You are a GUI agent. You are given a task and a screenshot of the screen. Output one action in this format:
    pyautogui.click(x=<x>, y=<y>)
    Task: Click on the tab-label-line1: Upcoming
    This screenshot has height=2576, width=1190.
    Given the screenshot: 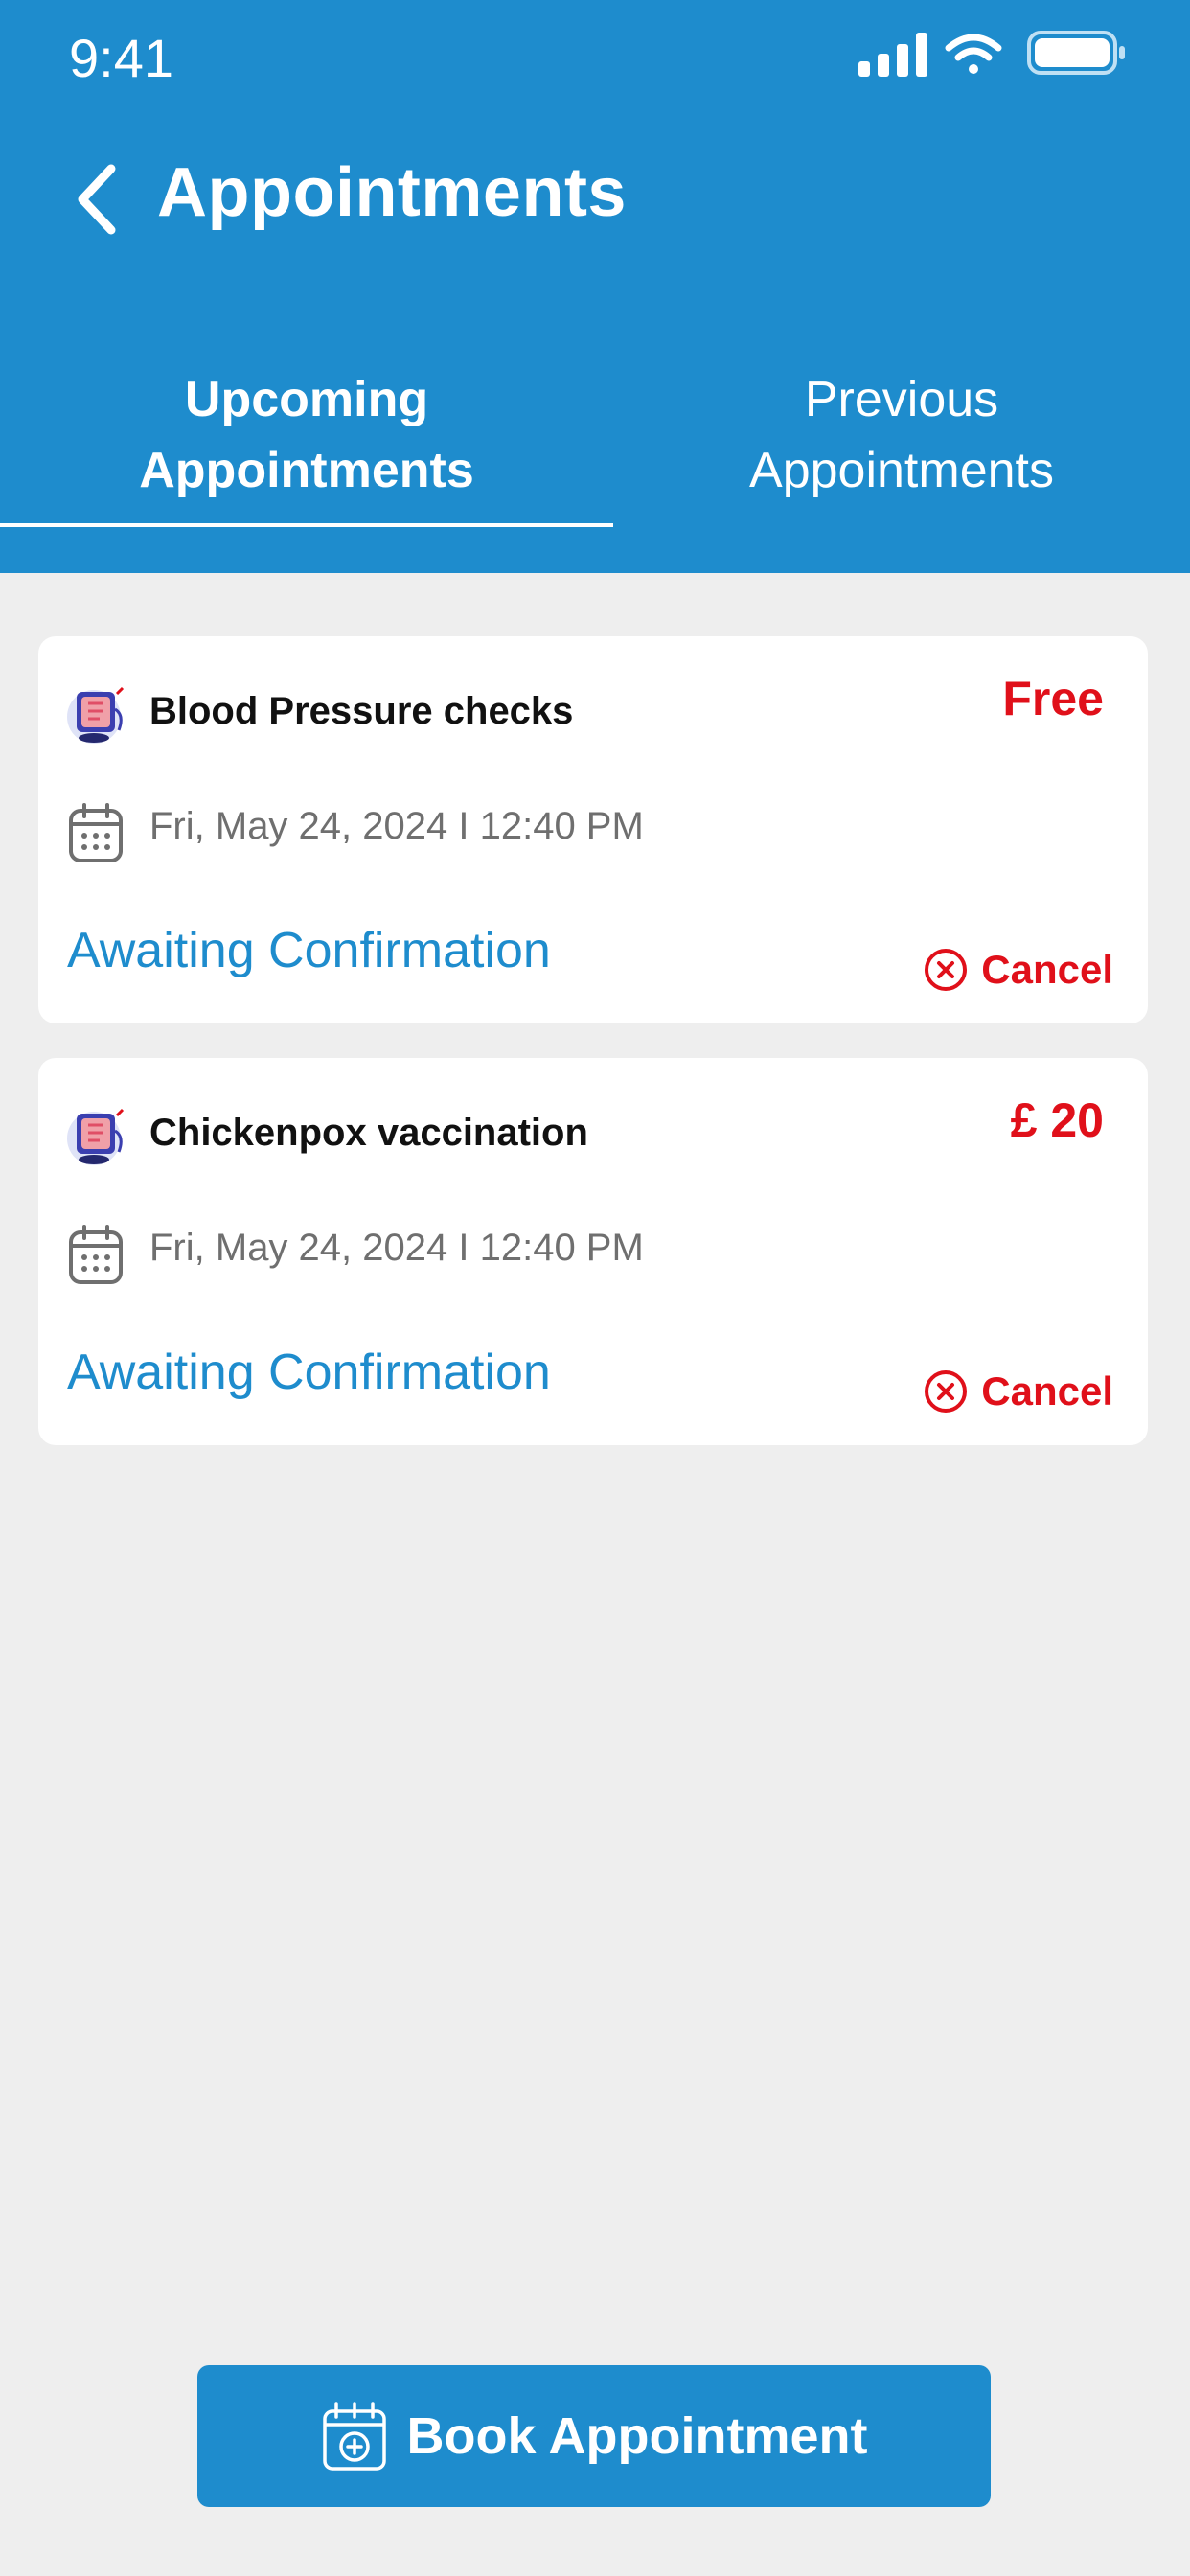 What is the action you would take?
    pyautogui.click(x=307, y=399)
    